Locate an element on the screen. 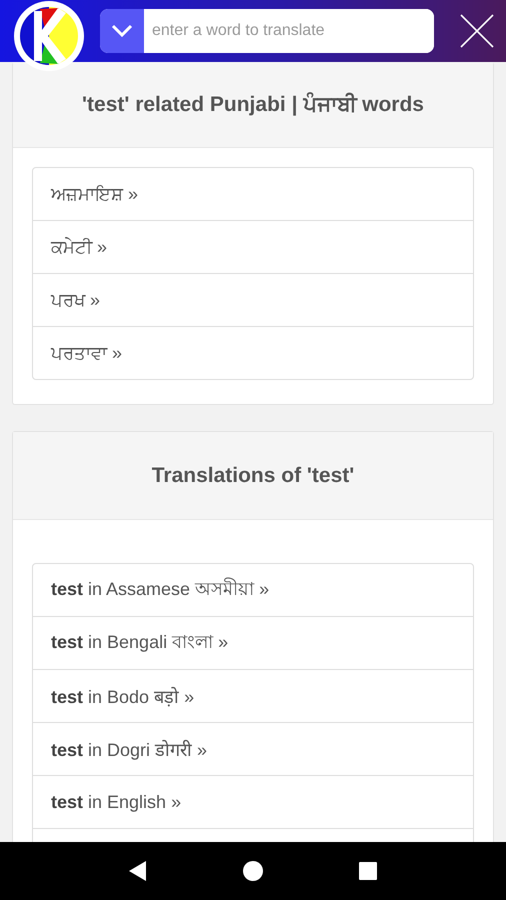  search-field: enter a word to translate is located at coordinates (267, 31).